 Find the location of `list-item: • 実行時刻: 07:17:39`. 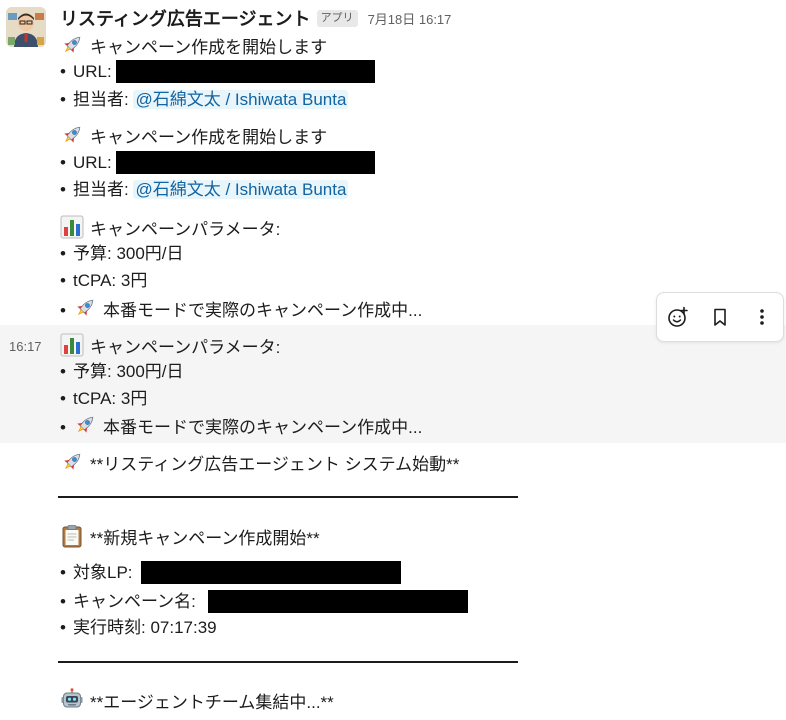

list-item: • 実行時刻: 07:17:39 is located at coordinates (138, 628).